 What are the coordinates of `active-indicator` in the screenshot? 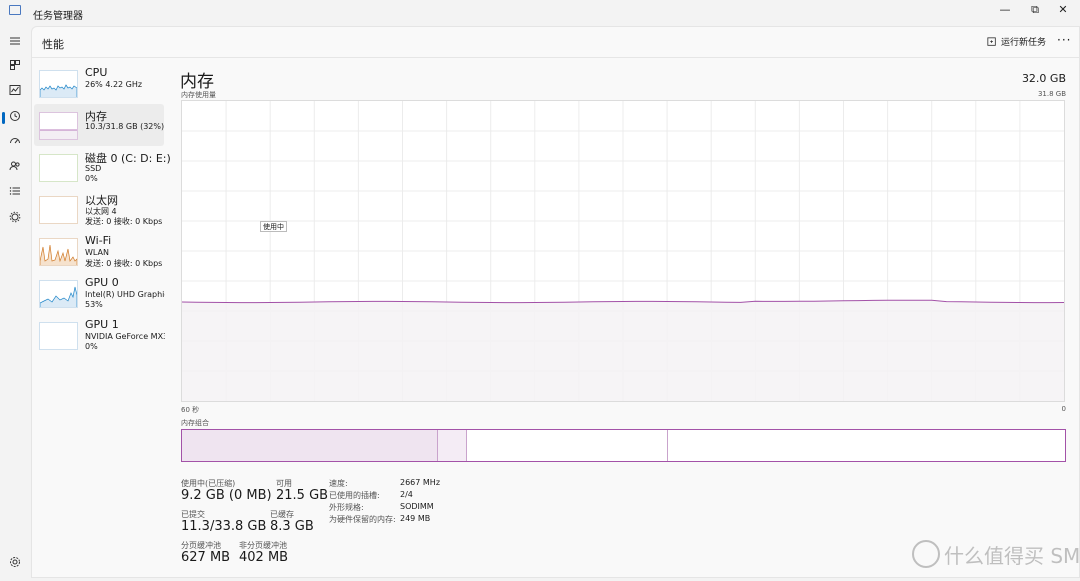 It's located at (3, 118).